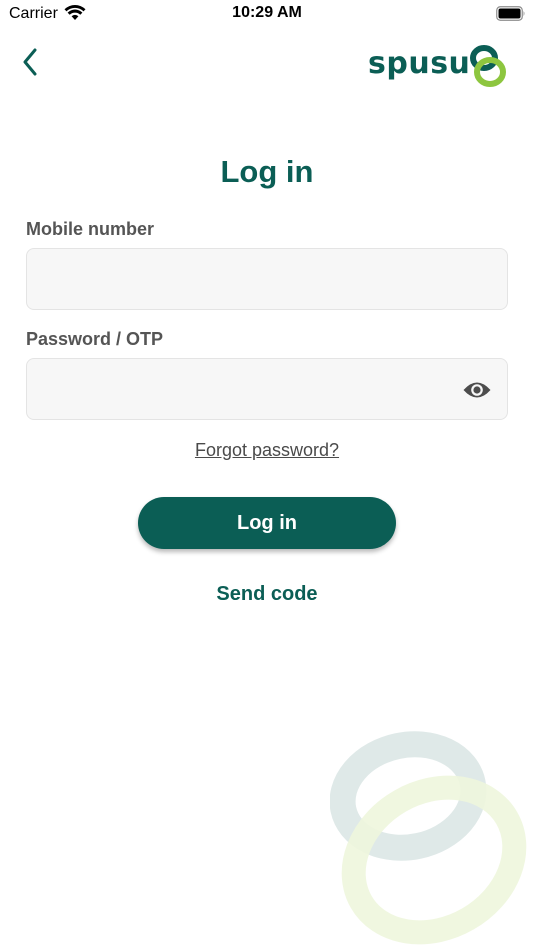 The width and height of the screenshot is (534, 950). Describe the element at coordinates (267, 171) in the screenshot. I see `page-title: Log in` at that location.